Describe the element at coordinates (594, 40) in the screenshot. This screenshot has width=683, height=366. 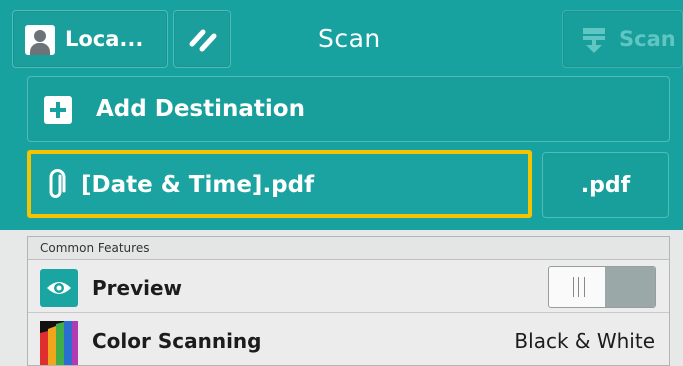
I see `scan-icon` at that location.